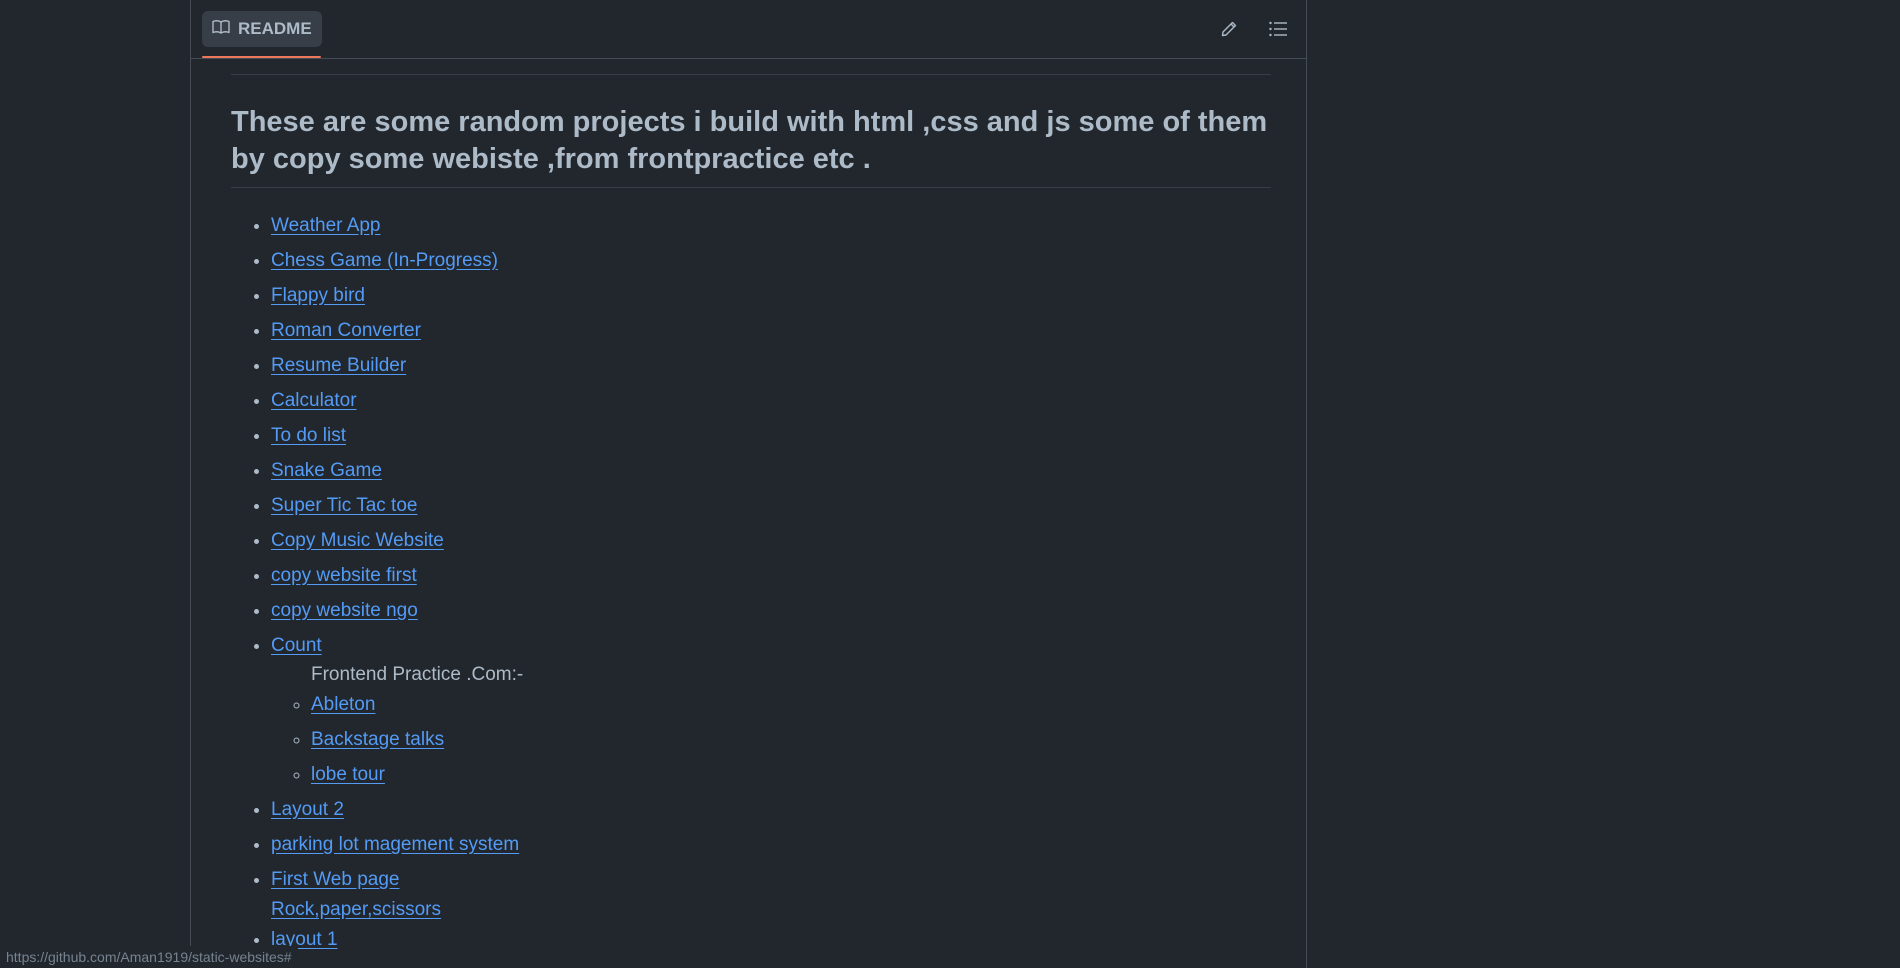  I want to click on book-icon, so click(221, 29).